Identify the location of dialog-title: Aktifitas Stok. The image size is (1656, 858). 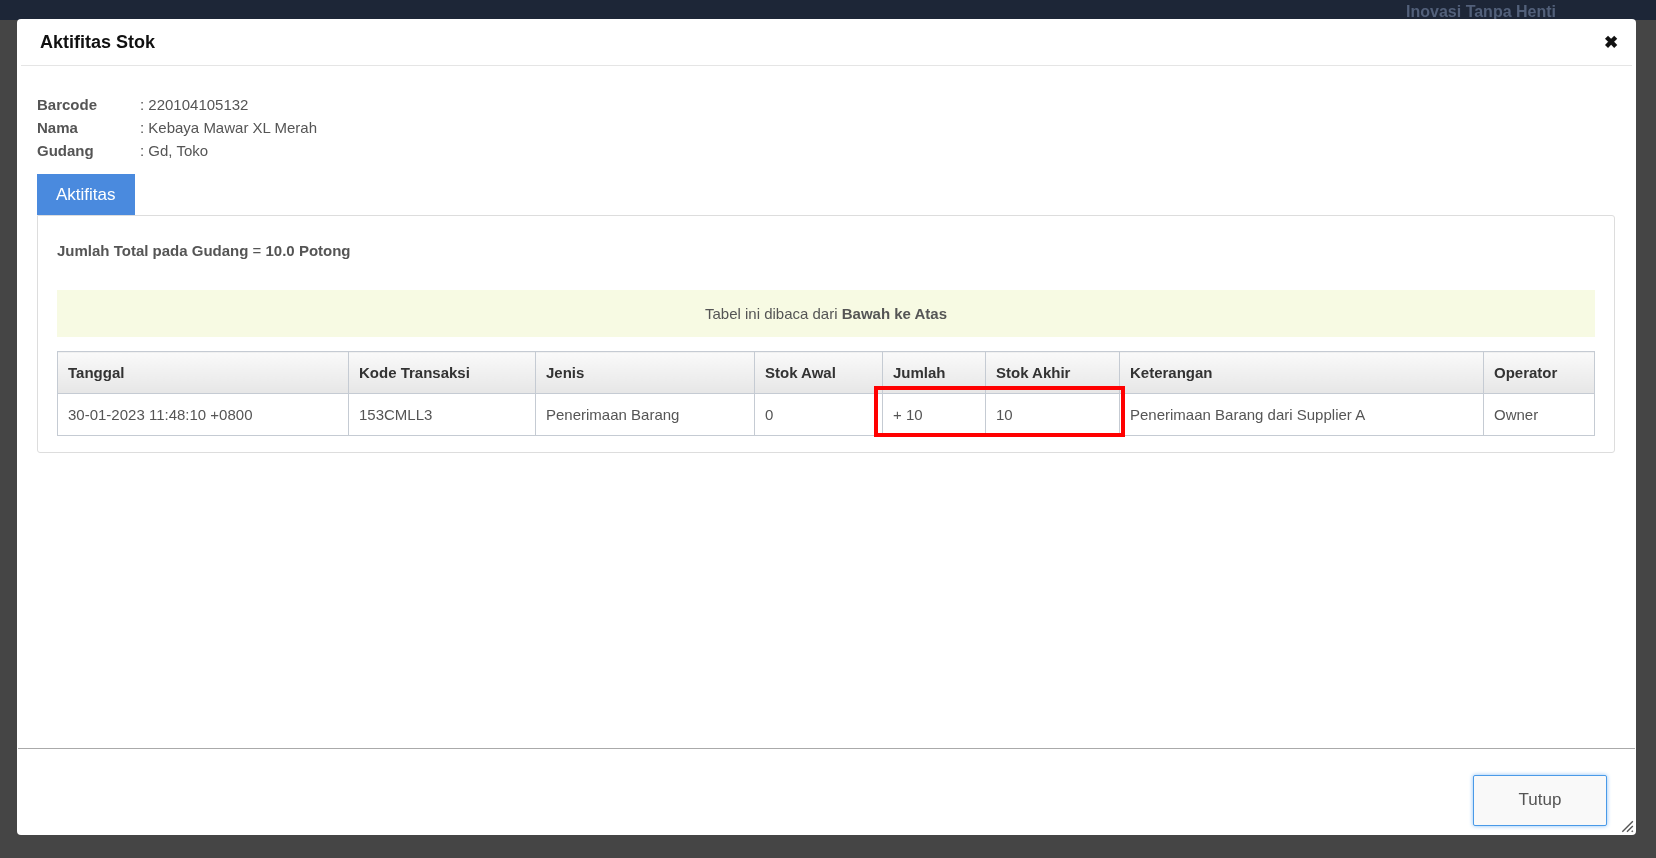
(98, 42).